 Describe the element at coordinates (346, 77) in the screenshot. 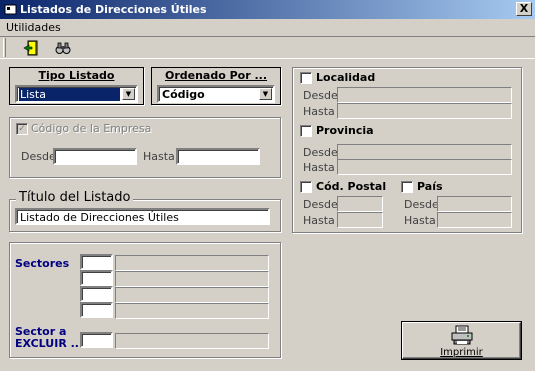

I see `localidad-label: Localidad` at that location.